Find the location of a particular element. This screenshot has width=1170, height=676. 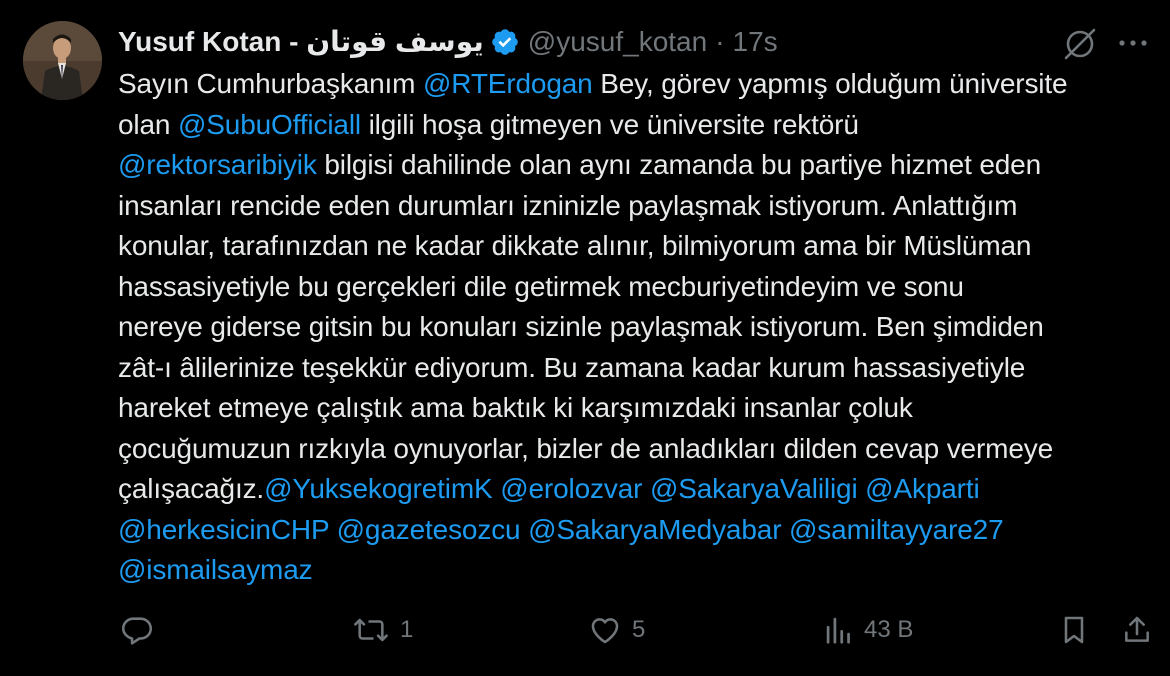

mention-link: @samiltayyare27 is located at coordinates (896, 529).